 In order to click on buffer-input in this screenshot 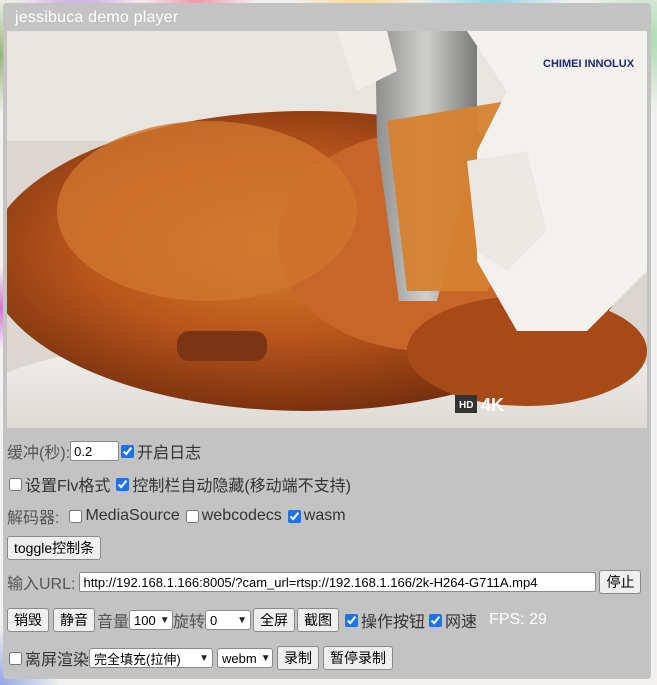, I will do `click(95, 451)`.